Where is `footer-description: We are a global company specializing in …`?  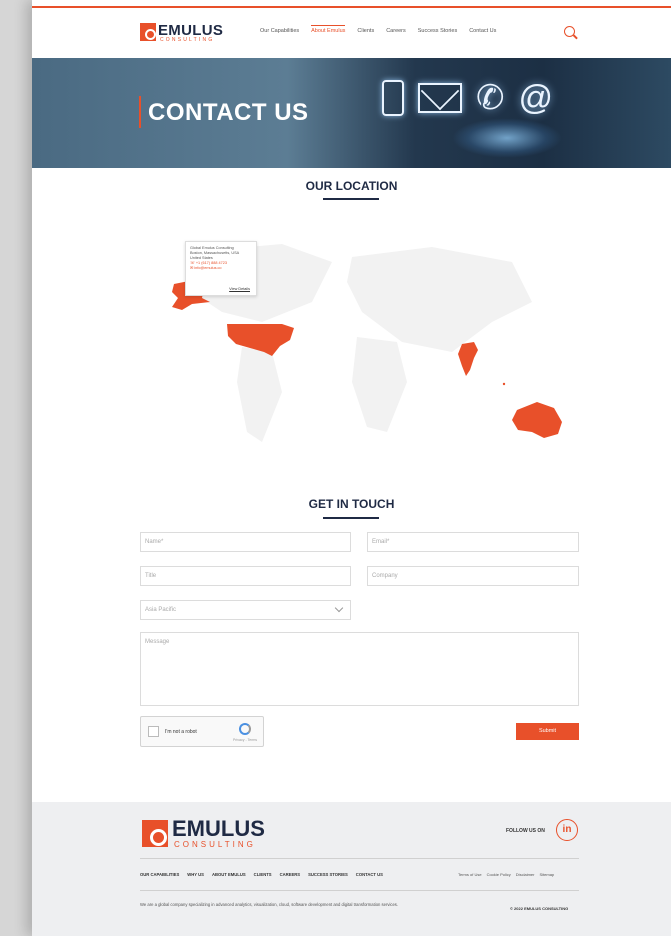
footer-description: We are a global company specializing in … is located at coordinates (269, 904).